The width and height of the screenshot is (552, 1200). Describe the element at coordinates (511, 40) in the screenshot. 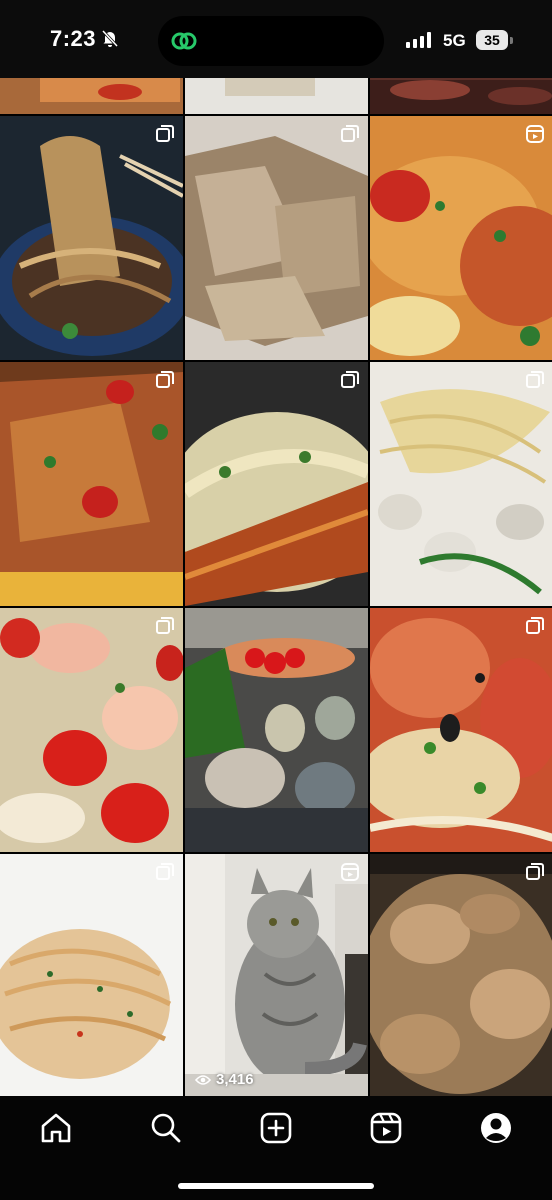

I see `battery-cap` at that location.